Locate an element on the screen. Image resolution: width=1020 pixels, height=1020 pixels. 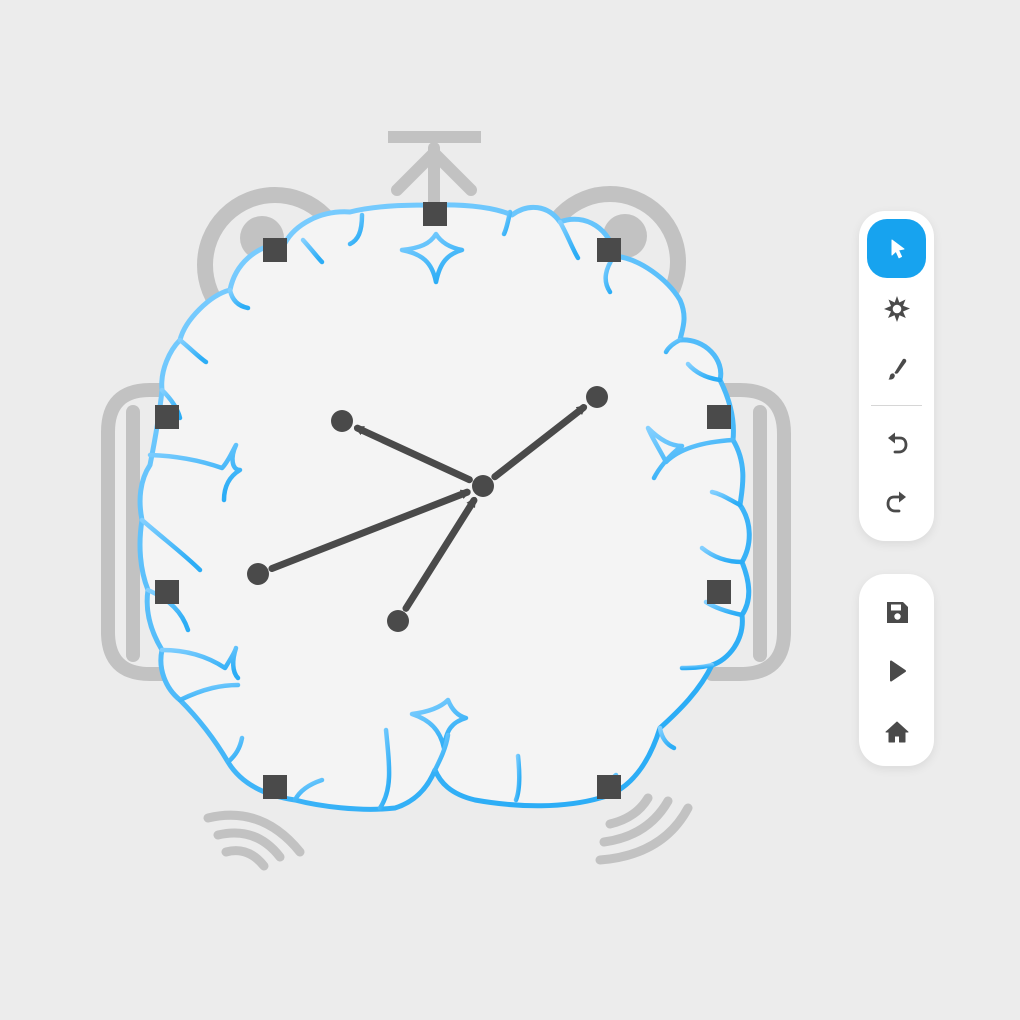
undo-icon is located at coordinates (897, 442).